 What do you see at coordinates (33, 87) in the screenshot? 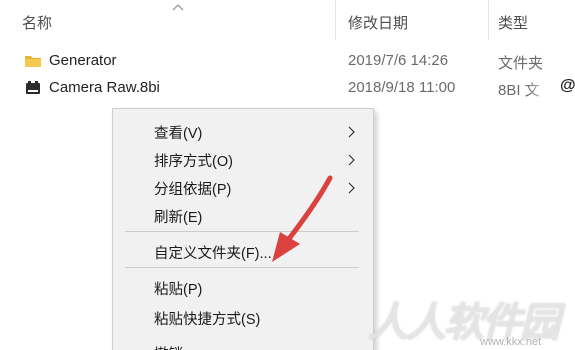
I see `plugin-file-icon` at bounding box center [33, 87].